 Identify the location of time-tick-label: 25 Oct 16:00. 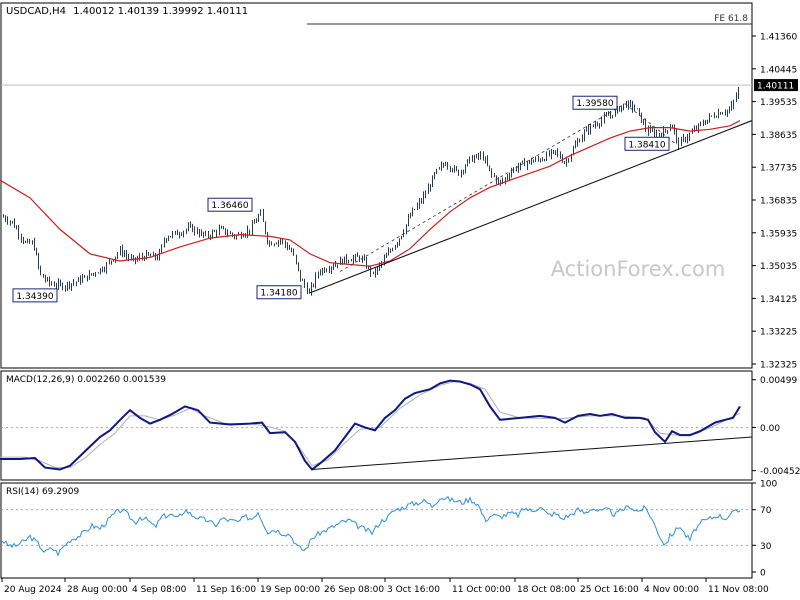
(609, 590).